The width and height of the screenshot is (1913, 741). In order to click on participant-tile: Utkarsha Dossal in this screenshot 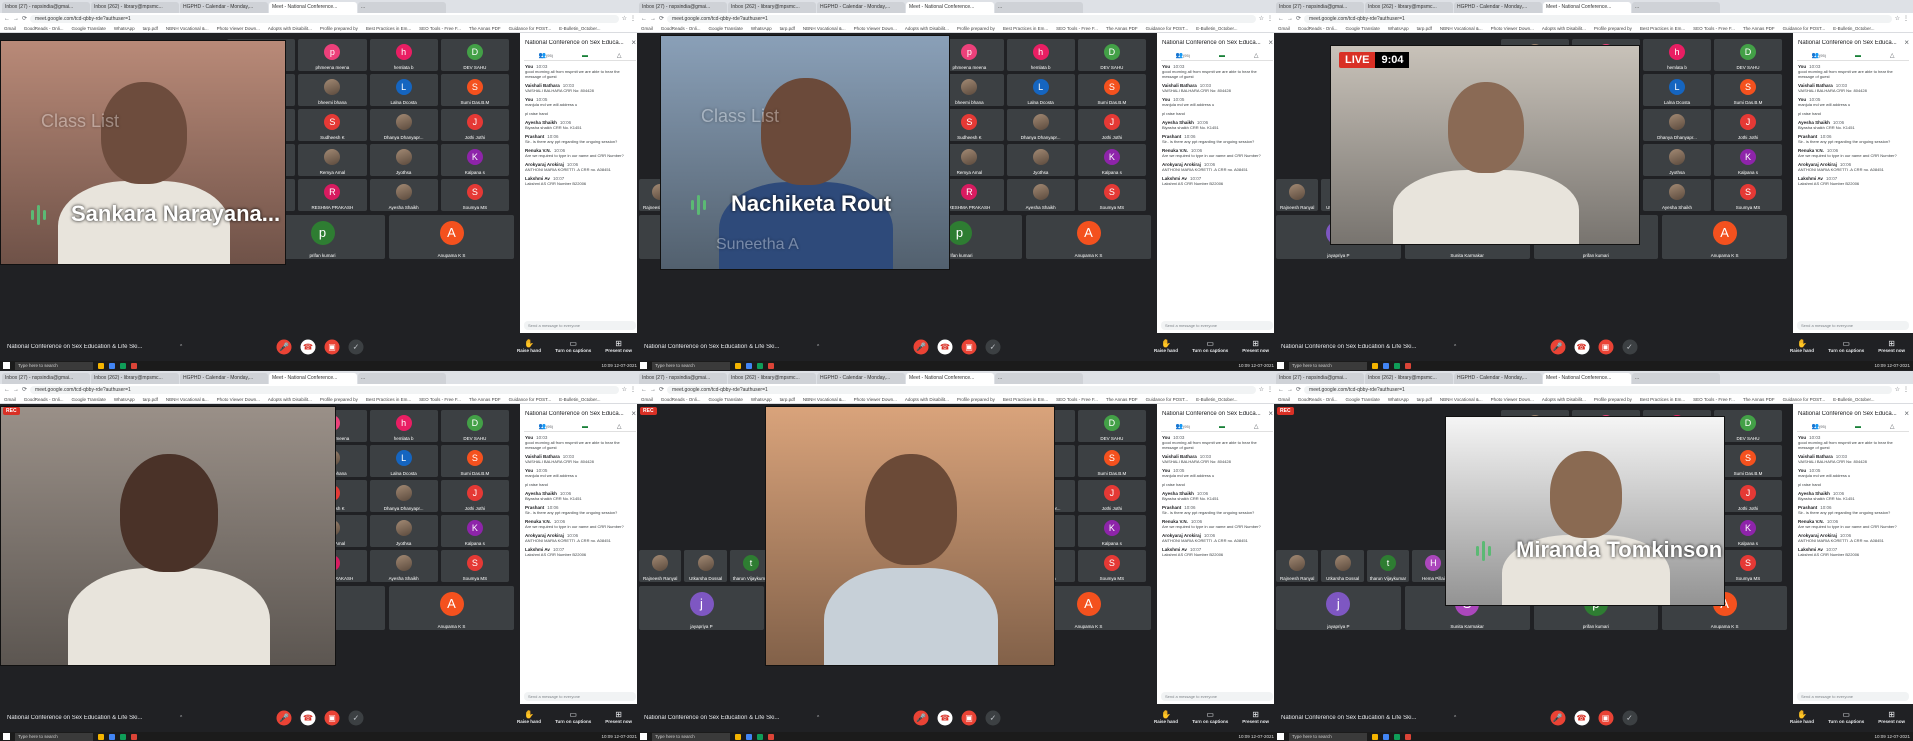, I will do `click(705, 566)`.